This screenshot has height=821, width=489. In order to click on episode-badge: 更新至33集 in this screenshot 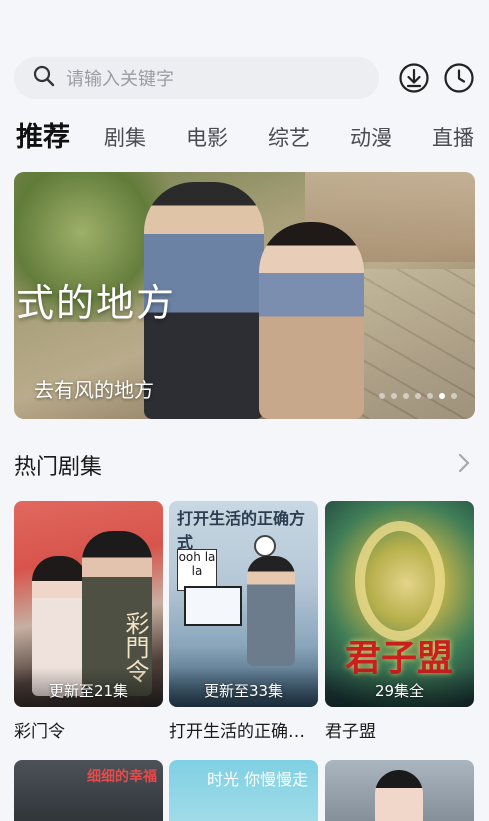, I will do `click(243, 691)`.